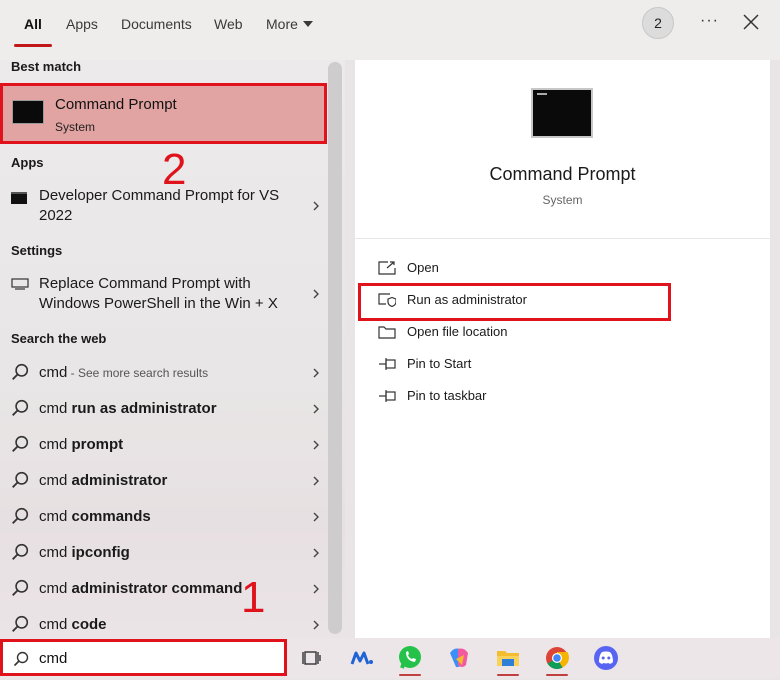 The width and height of the screenshot is (780, 680). What do you see at coordinates (119, 480) in the screenshot?
I see `web-result-suggestion: administrator` at bounding box center [119, 480].